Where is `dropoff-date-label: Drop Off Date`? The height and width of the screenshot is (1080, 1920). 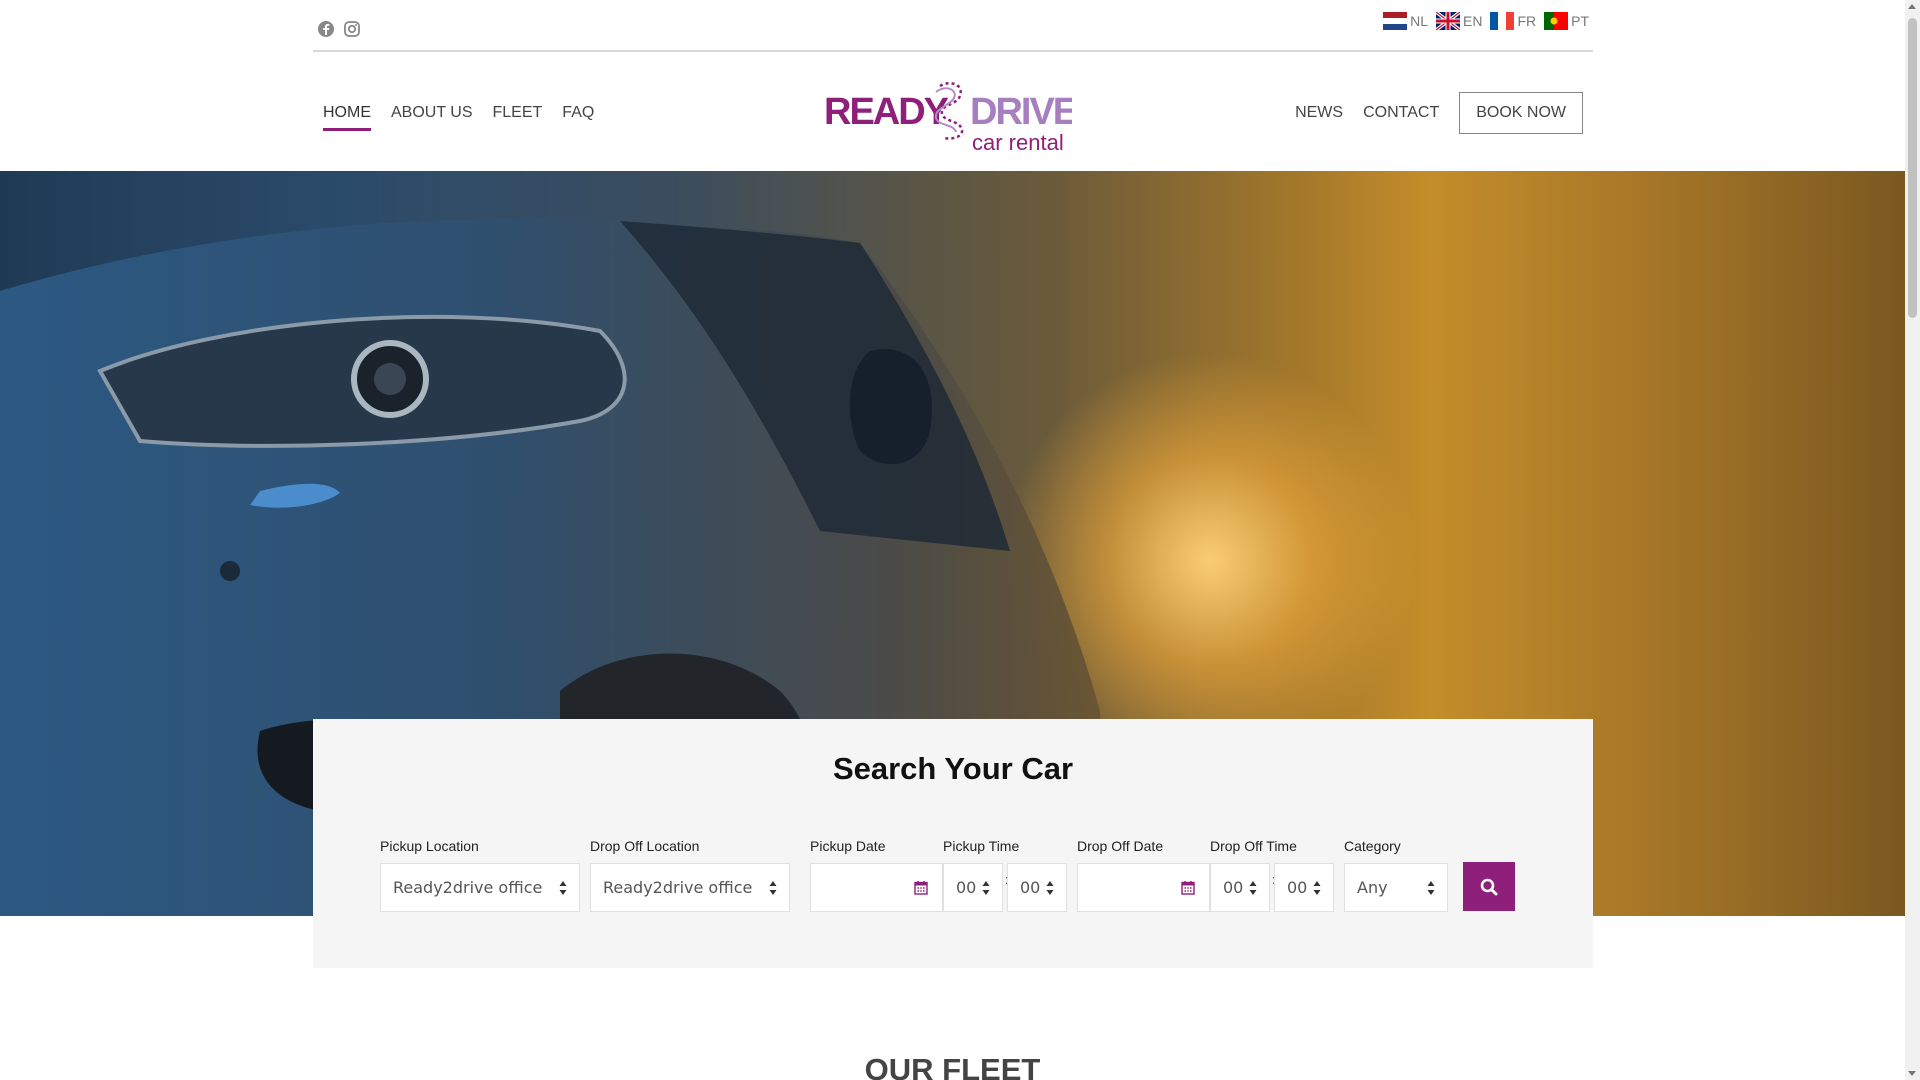 dropoff-date-label: Drop Off Date is located at coordinates (1120, 846).